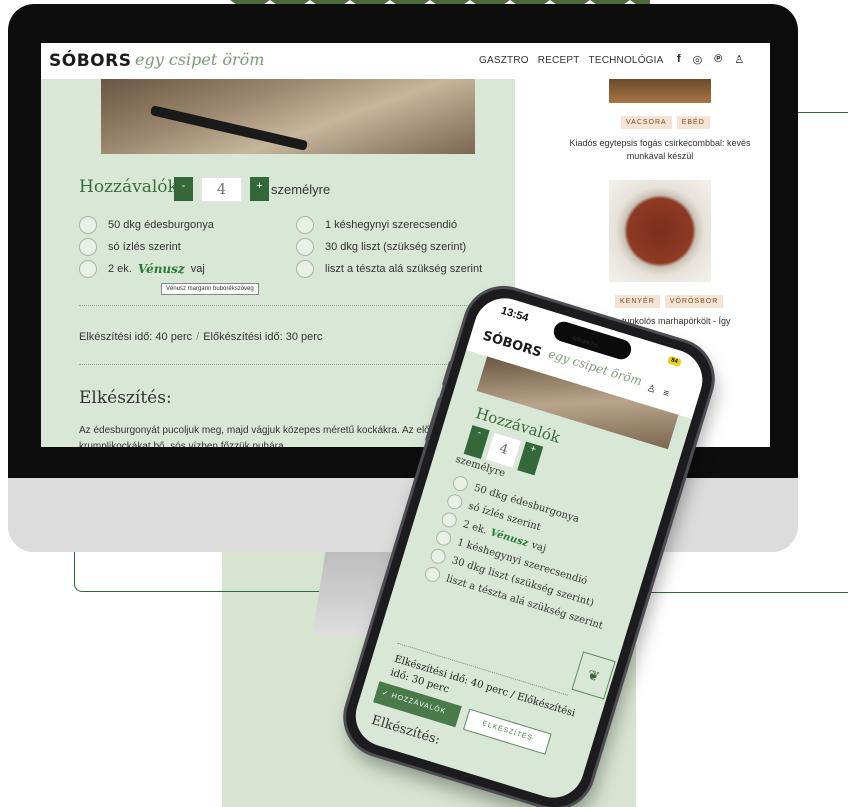 This screenshot has height=807, width=848. Describe the element at coordinates (183, 189) in the screenshot. I see `quantity-decrement-button: -` at that location.